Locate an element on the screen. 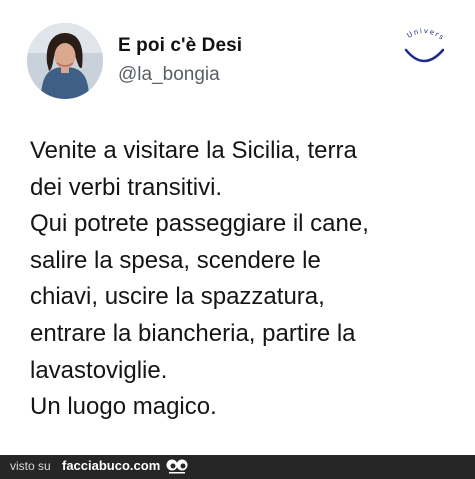 The image size is (475, 479). tweet-line: lavastoviglie. is located at coordinates (99, 370).